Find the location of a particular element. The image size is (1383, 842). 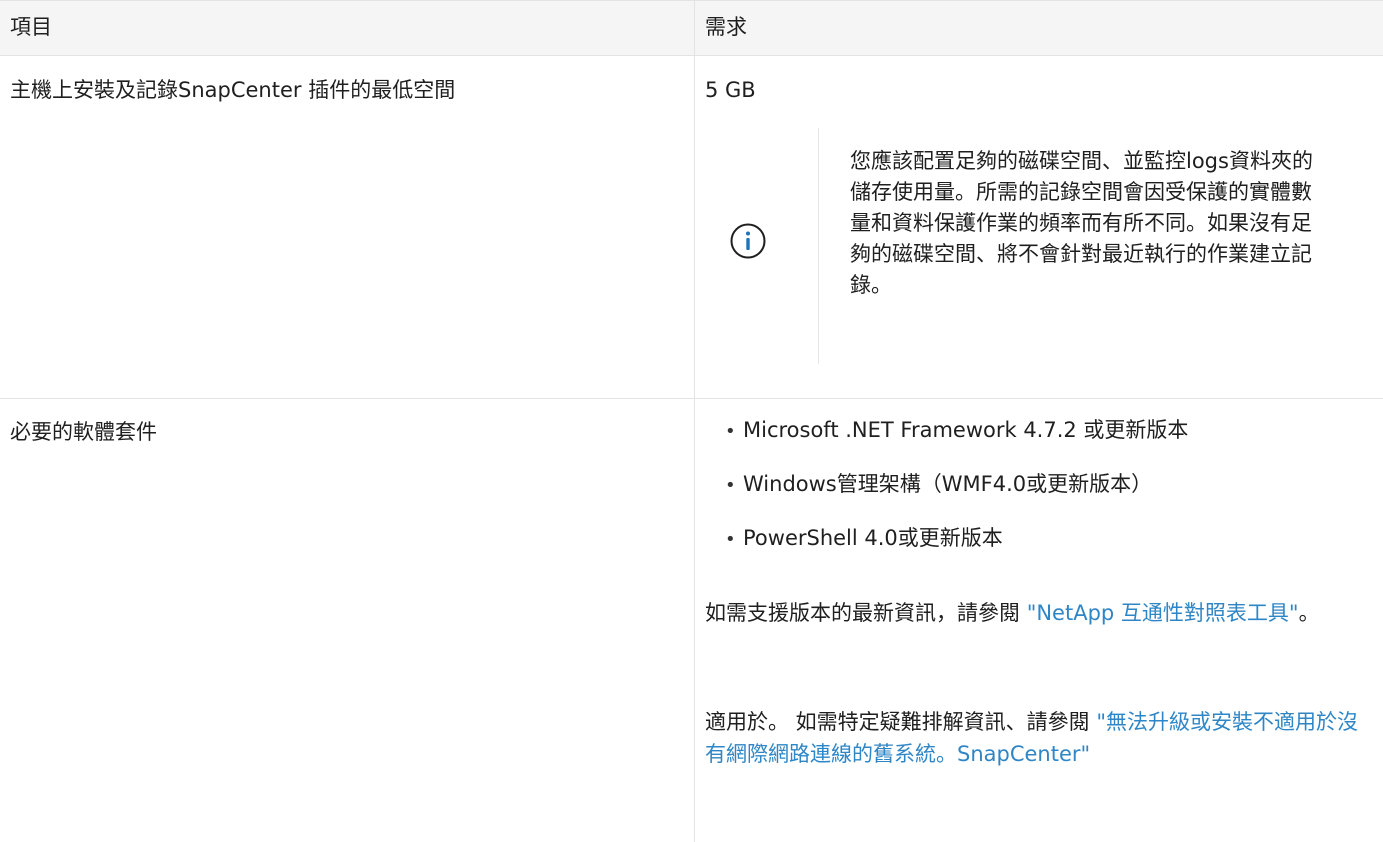

interop-paragraph: 如需支援版本的最新資訊，請參閱 "NetApp 互通性對照表工具"。 is located at coordinates (1035, 613).